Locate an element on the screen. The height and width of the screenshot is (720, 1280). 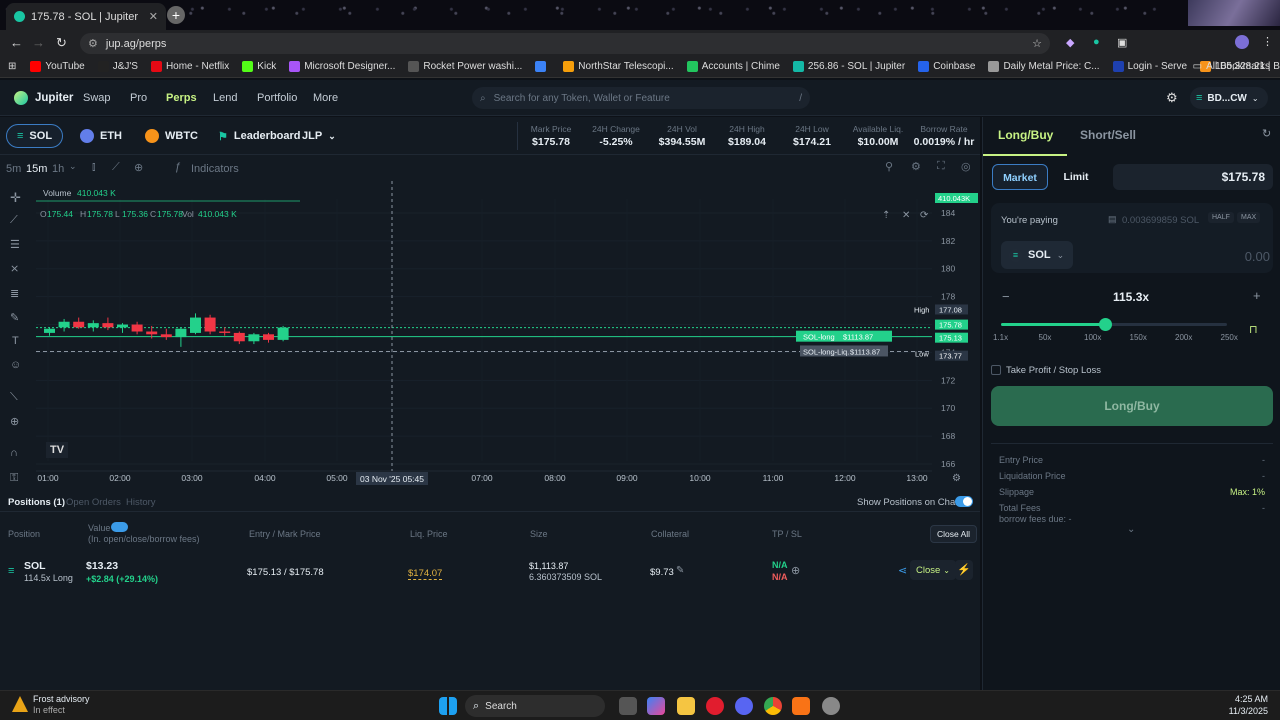
bookmark-item: Coinbase is located at coordinates (946, 66).